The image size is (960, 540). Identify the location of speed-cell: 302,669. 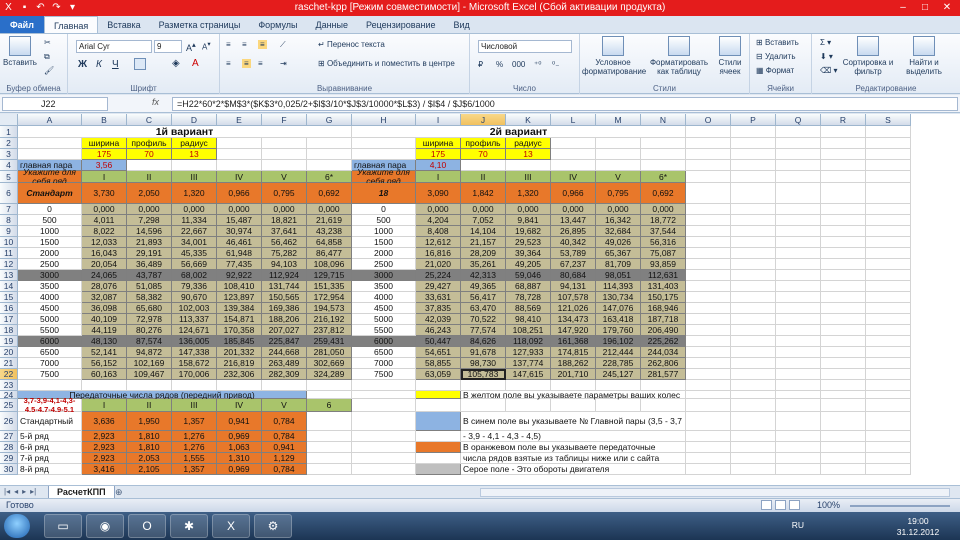
(329, 363).